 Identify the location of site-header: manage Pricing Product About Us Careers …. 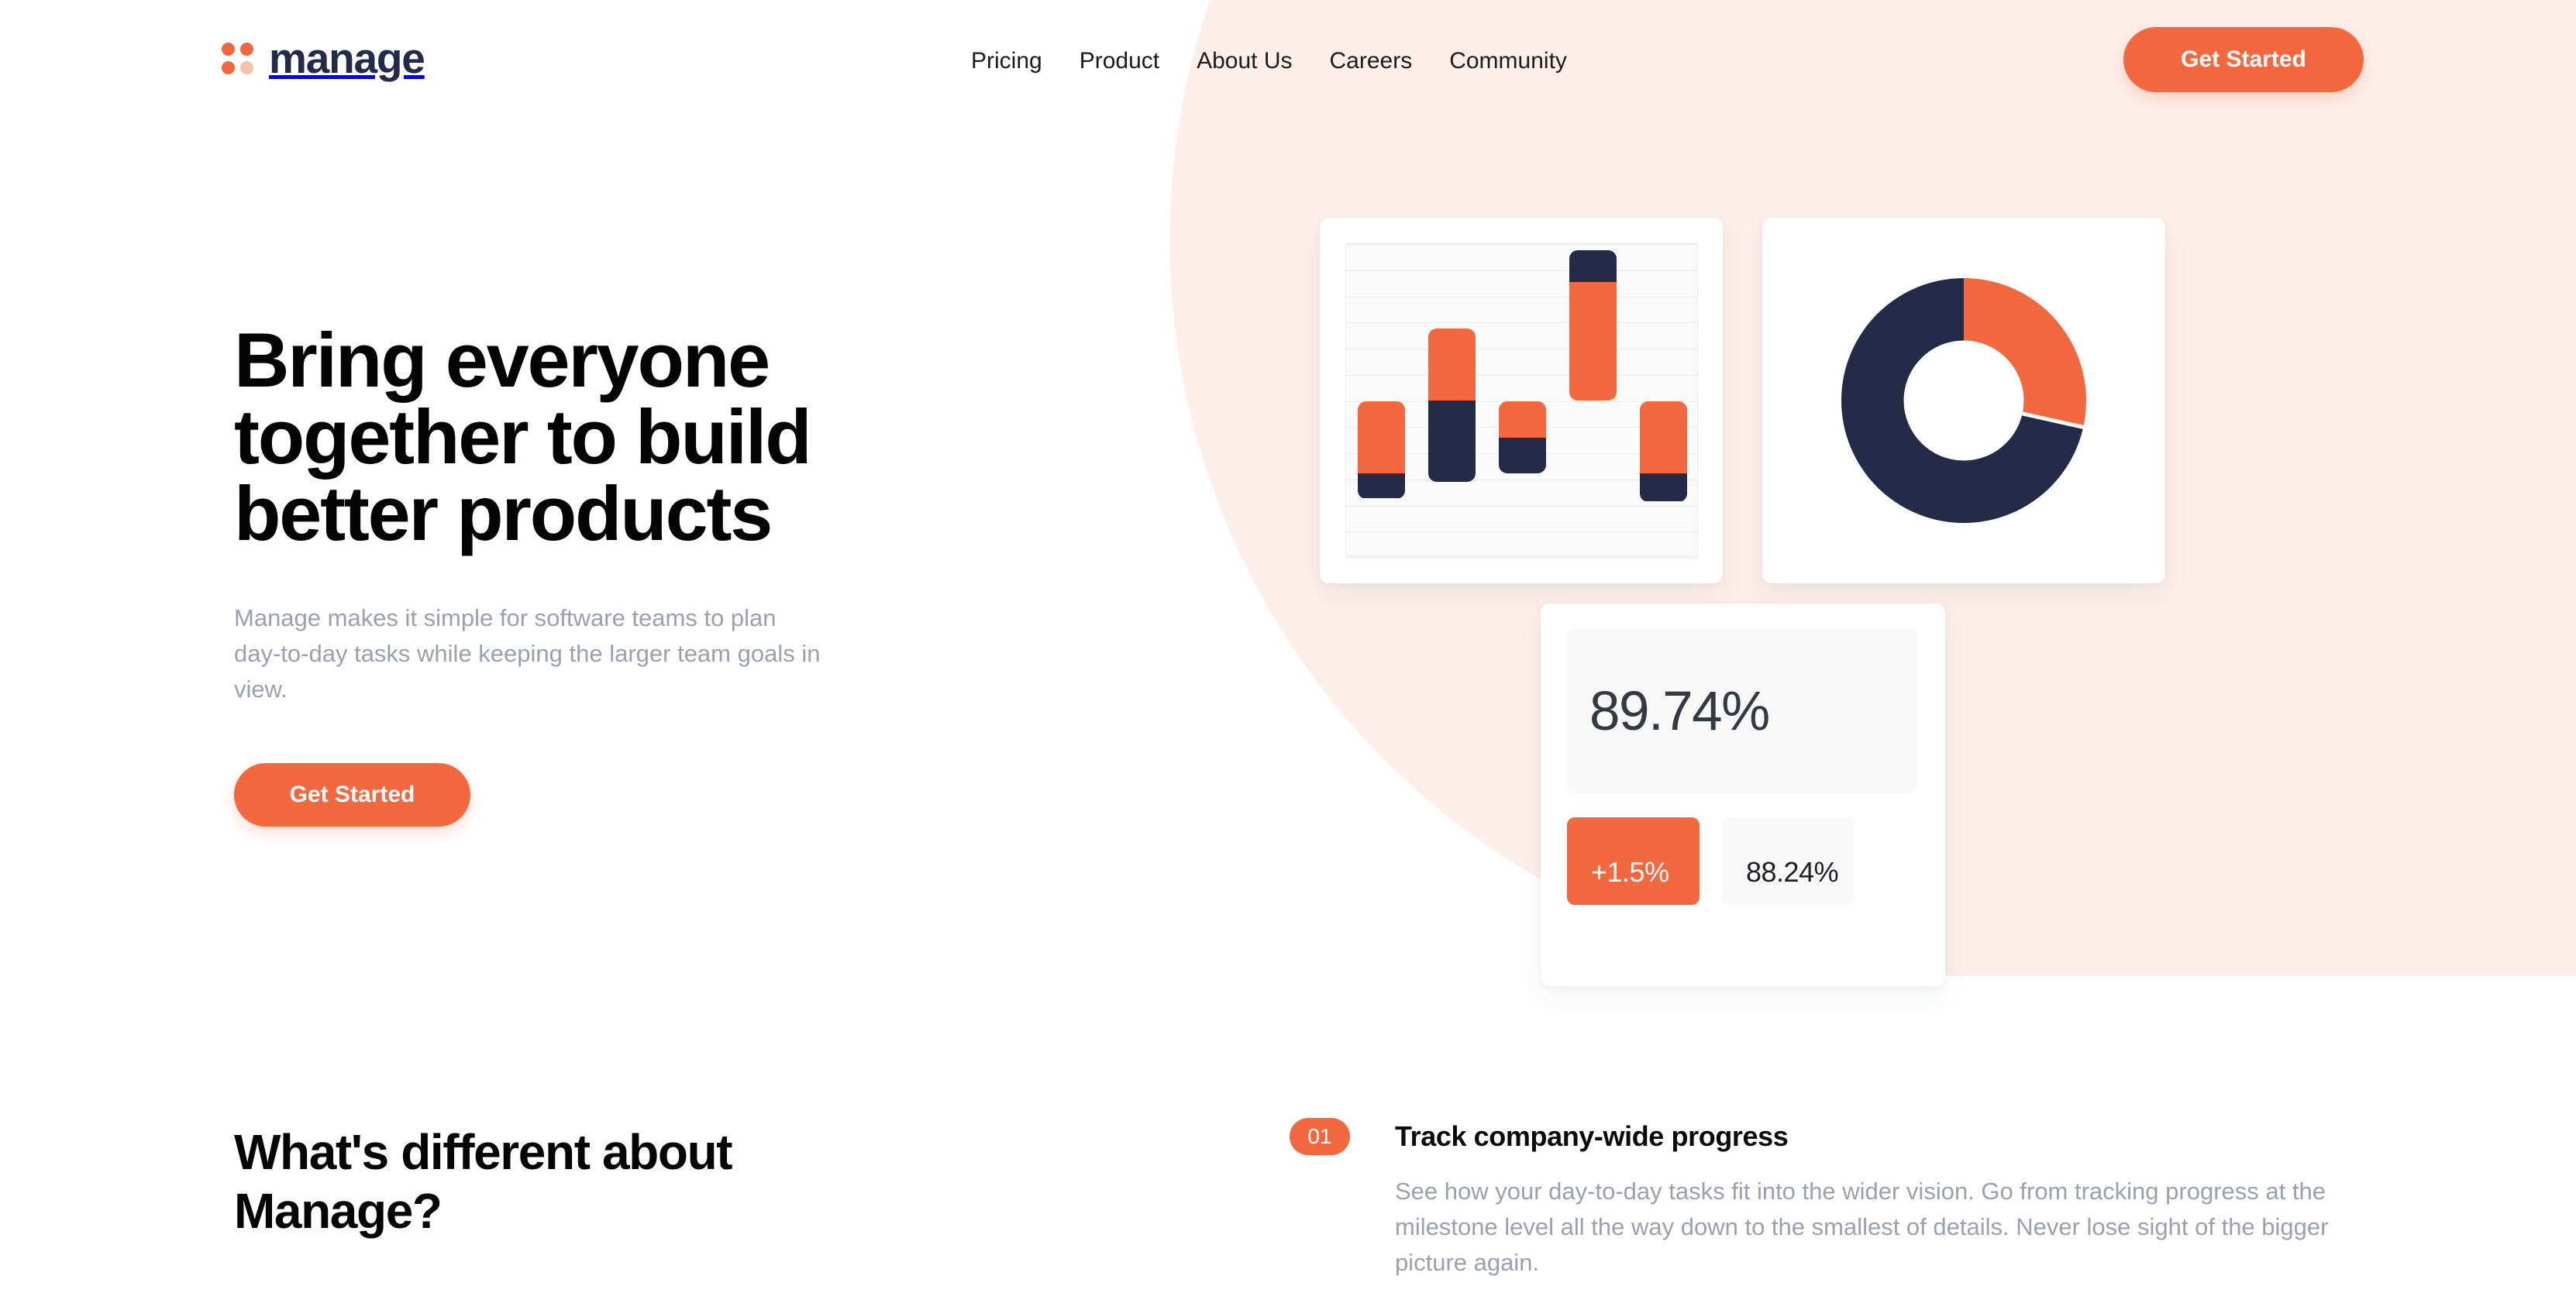
(1288, 58).